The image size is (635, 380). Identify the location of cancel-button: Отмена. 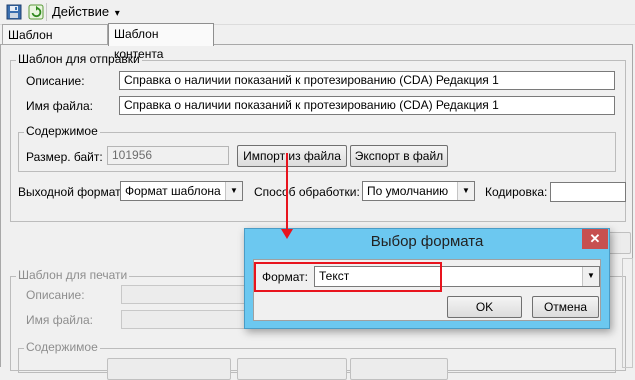
(565, 307).